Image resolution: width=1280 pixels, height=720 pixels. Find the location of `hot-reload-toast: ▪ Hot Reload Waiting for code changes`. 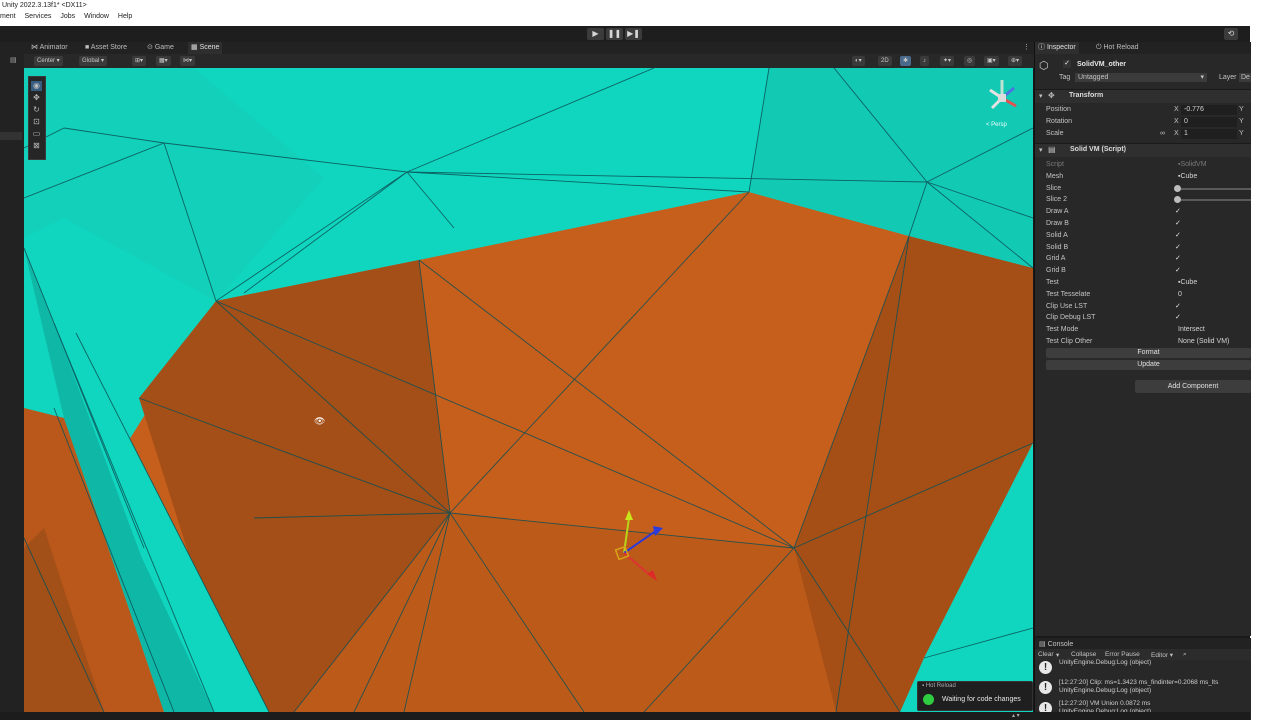

hot-reload-toast: ▪ Hot Reload Waiting for code changes is located at coordinates (975, 696).